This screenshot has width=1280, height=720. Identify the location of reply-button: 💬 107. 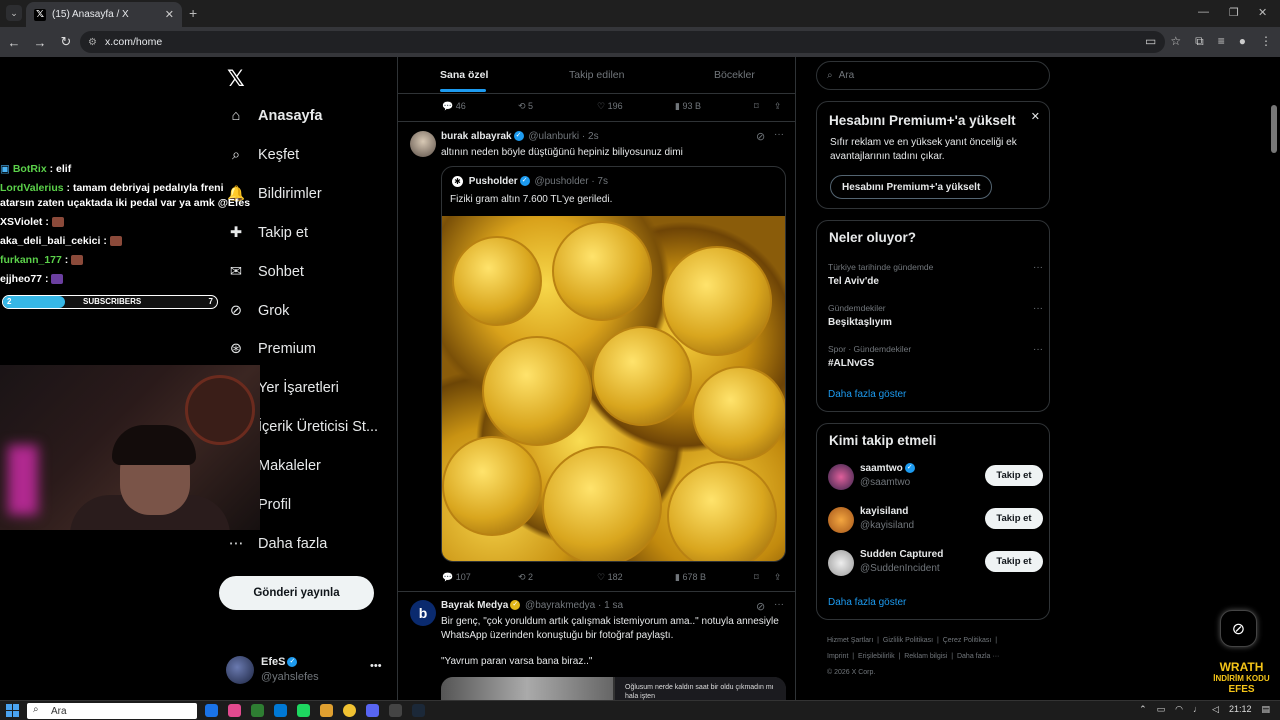
(456, 577).